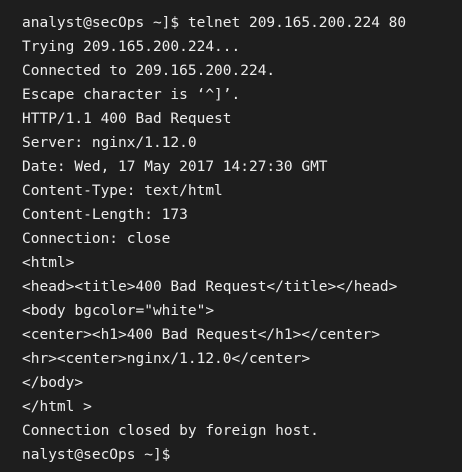 The width and height of the screenshot is (462, 472). I want to click on output-content-type-header: Content-Type: text/html, so click(122, 191).